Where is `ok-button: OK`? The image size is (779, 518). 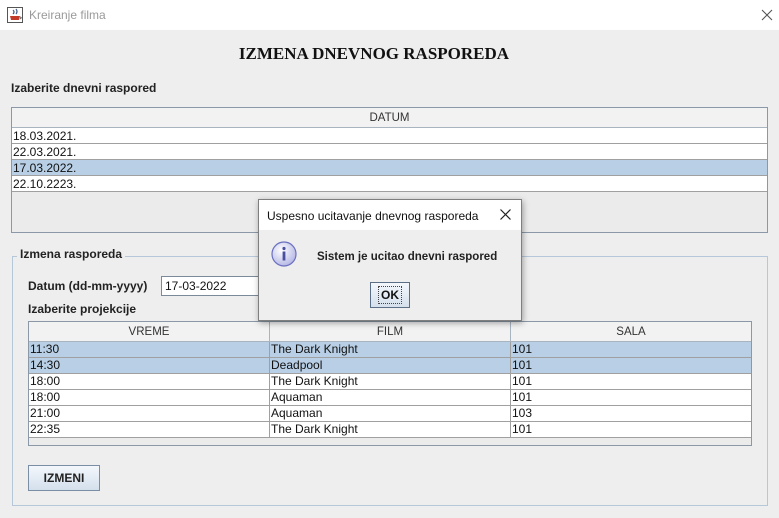 ok-button: OK is located at coordinates (390, 295).